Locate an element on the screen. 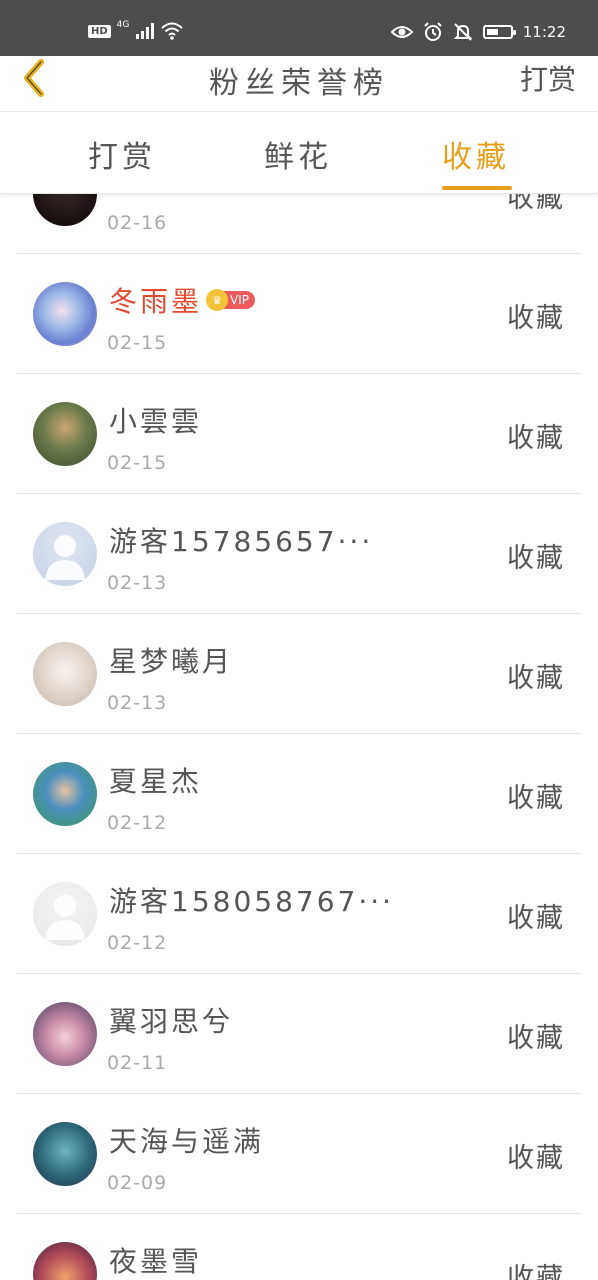 This screenshot has width=598, height=1280. tab-flowers: 鲜花 is located at coordinates (298, 154).